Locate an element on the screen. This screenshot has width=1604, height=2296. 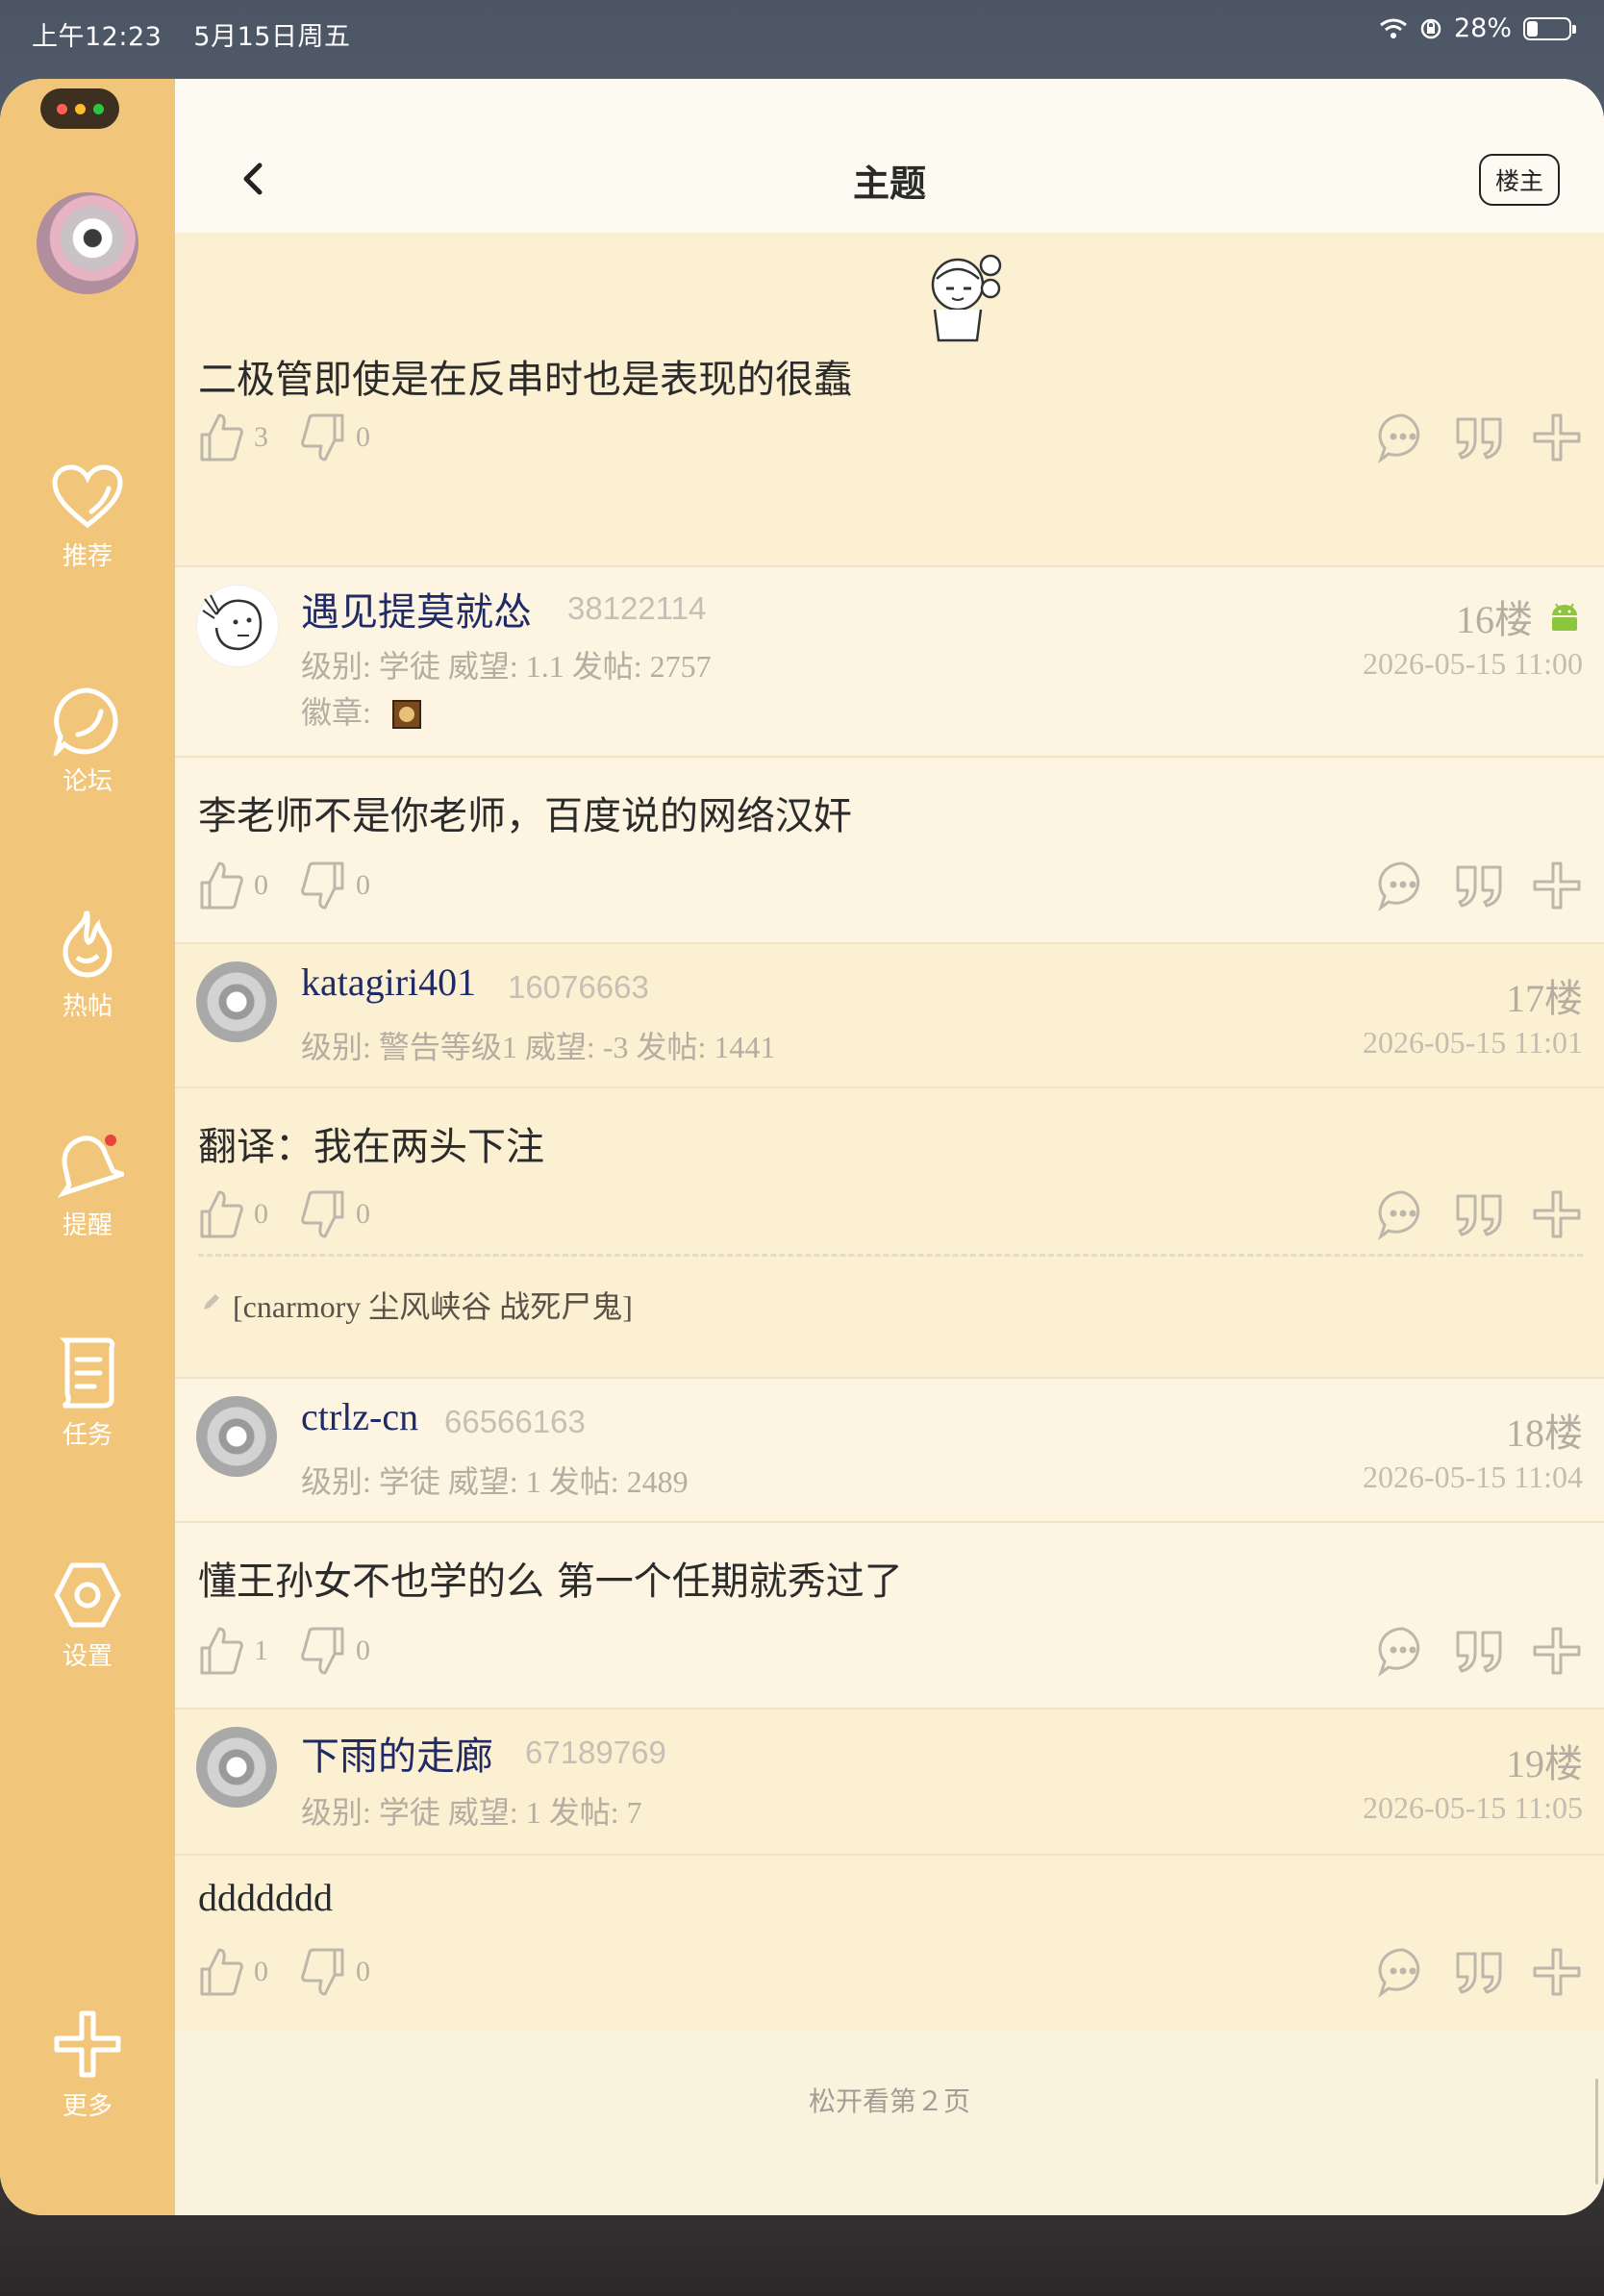
post-body-16: 李老师不是你老师，百度说的网络汉奸 0 0 is located at coordinates (889, 850).